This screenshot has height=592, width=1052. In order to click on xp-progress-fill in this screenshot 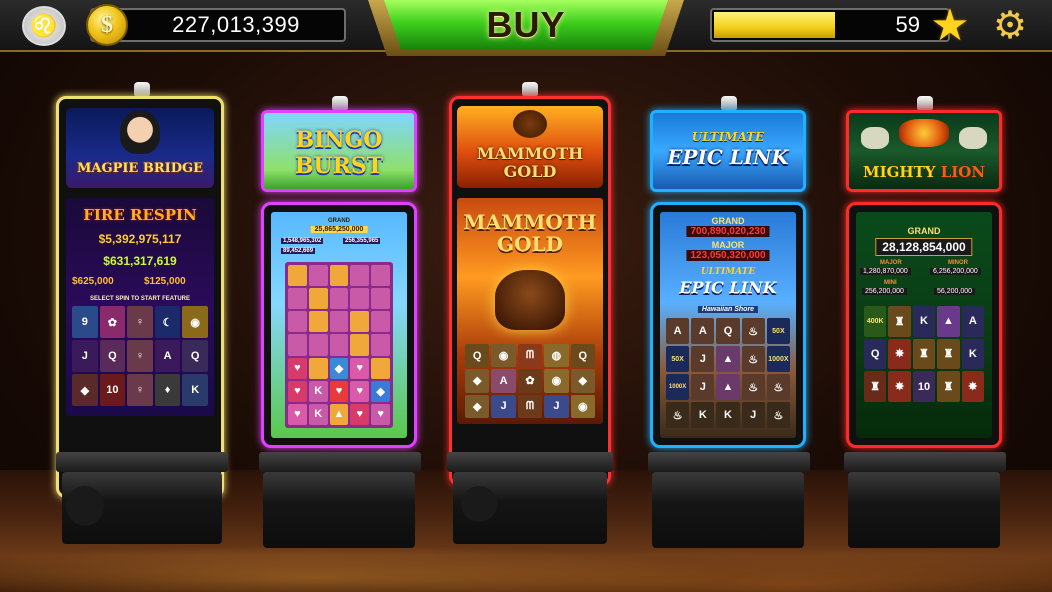, I will do `click(774, 25)`.